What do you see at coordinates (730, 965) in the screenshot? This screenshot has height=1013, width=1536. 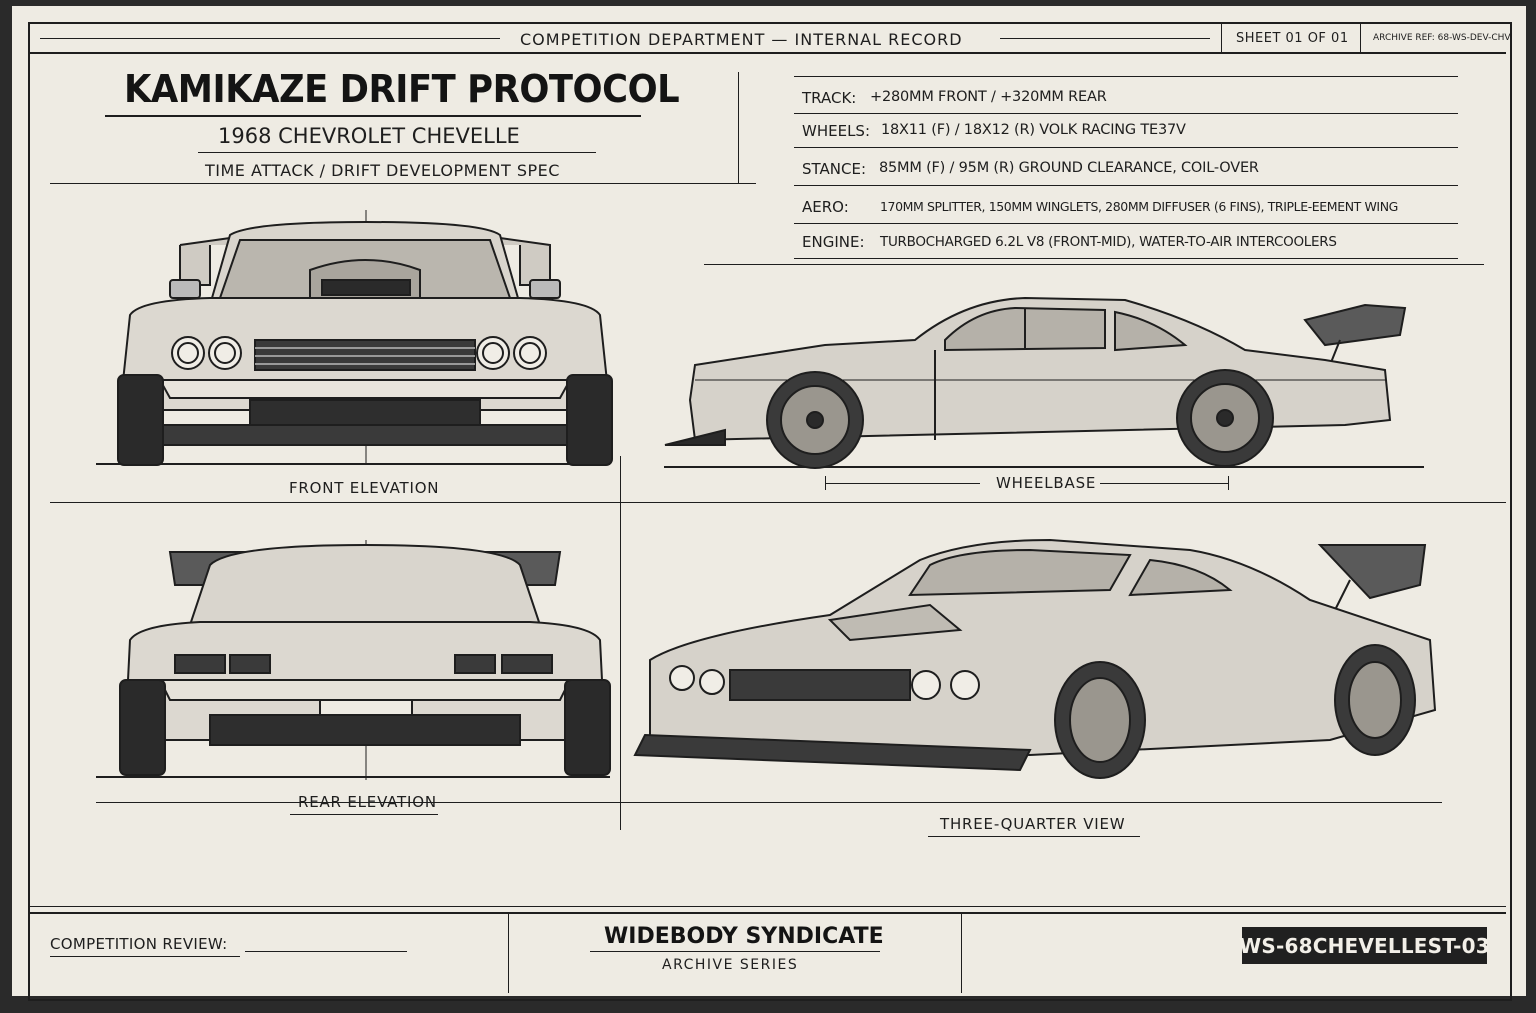 I see `archive-series-label: ARCHIVE SERIES` at bounding box center [730, 965].